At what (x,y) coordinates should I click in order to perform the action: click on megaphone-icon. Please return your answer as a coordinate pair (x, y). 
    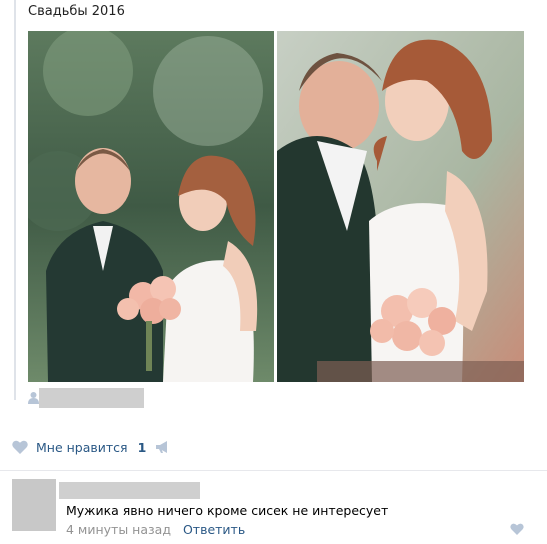
    Looking at the image, I should click on (163, 447).